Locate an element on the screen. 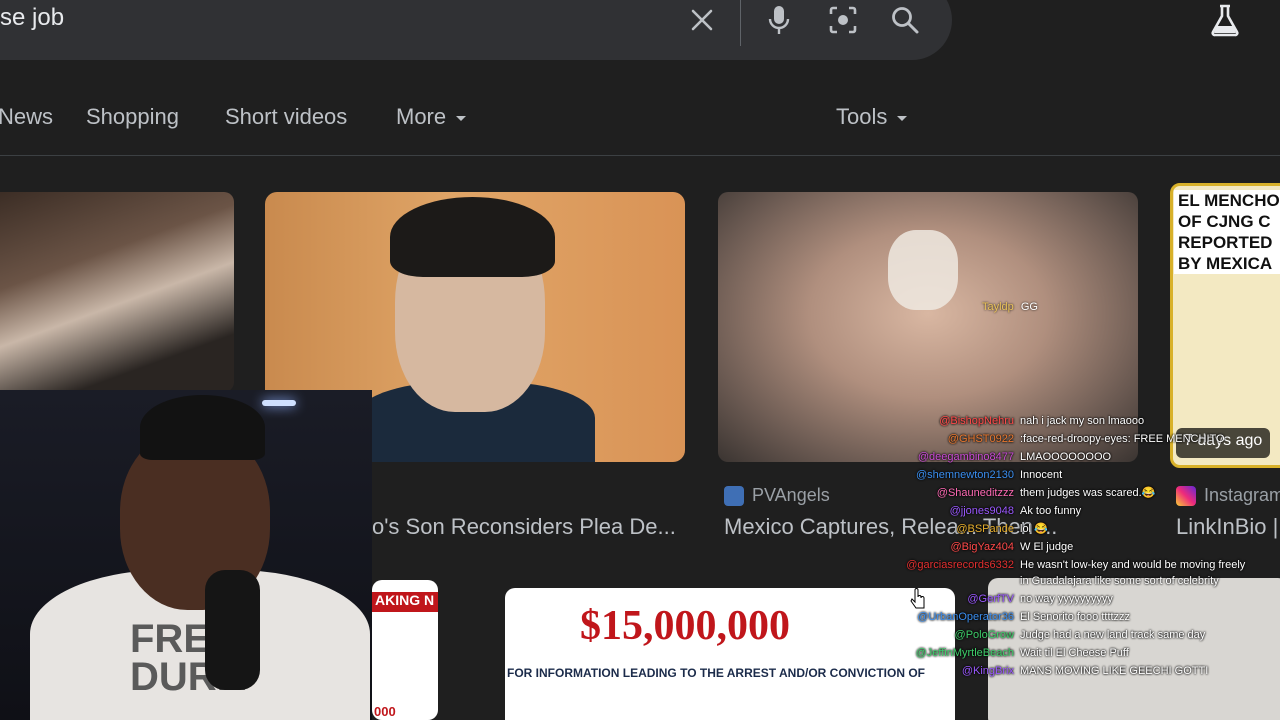  chat-text: W El judge is located at coordinates (1047, 547).